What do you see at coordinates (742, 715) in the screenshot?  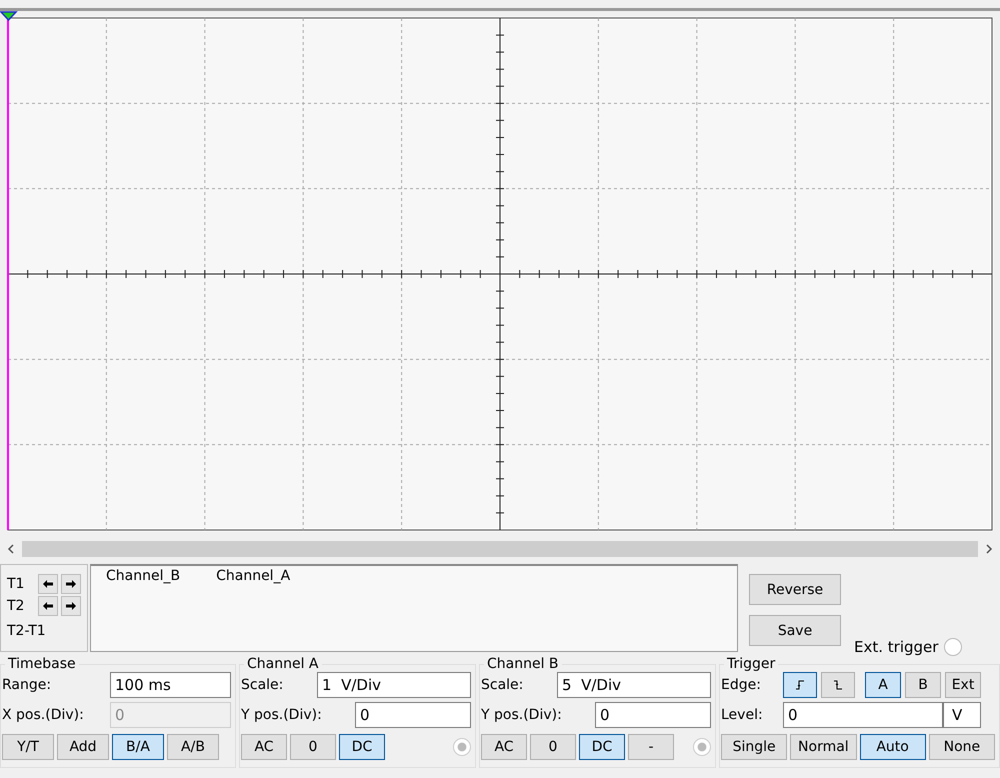 I see `field-label: Level:` at bounding box center [742, 715].